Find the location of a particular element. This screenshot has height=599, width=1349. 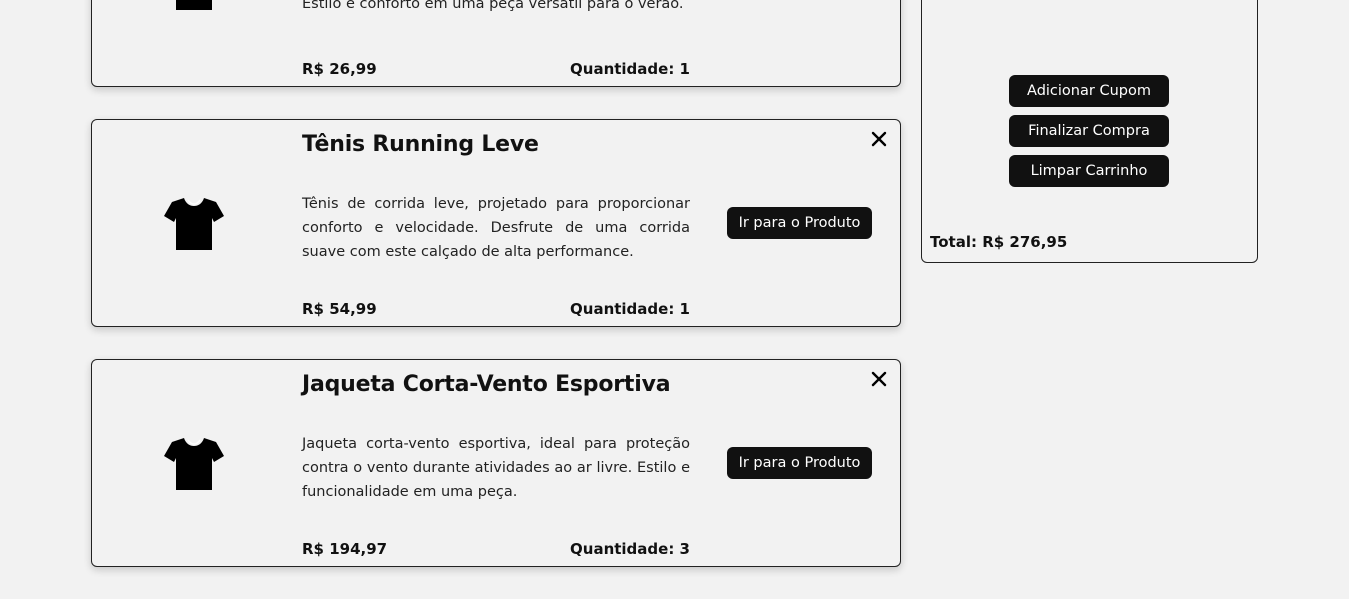

checkout-button: Finalizar Compra is located at coordinates (1089, 131).